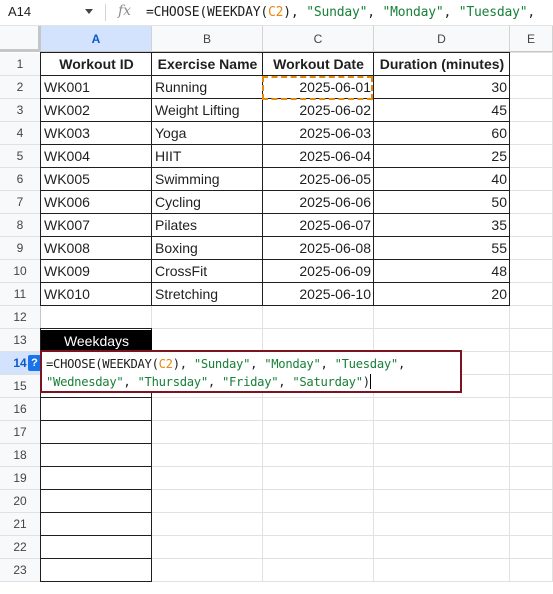 This screenshot has width=553, height=594. Describe the element at coordinates (442, 179) in the screenshot. I see `table-cell: 40` at that location.